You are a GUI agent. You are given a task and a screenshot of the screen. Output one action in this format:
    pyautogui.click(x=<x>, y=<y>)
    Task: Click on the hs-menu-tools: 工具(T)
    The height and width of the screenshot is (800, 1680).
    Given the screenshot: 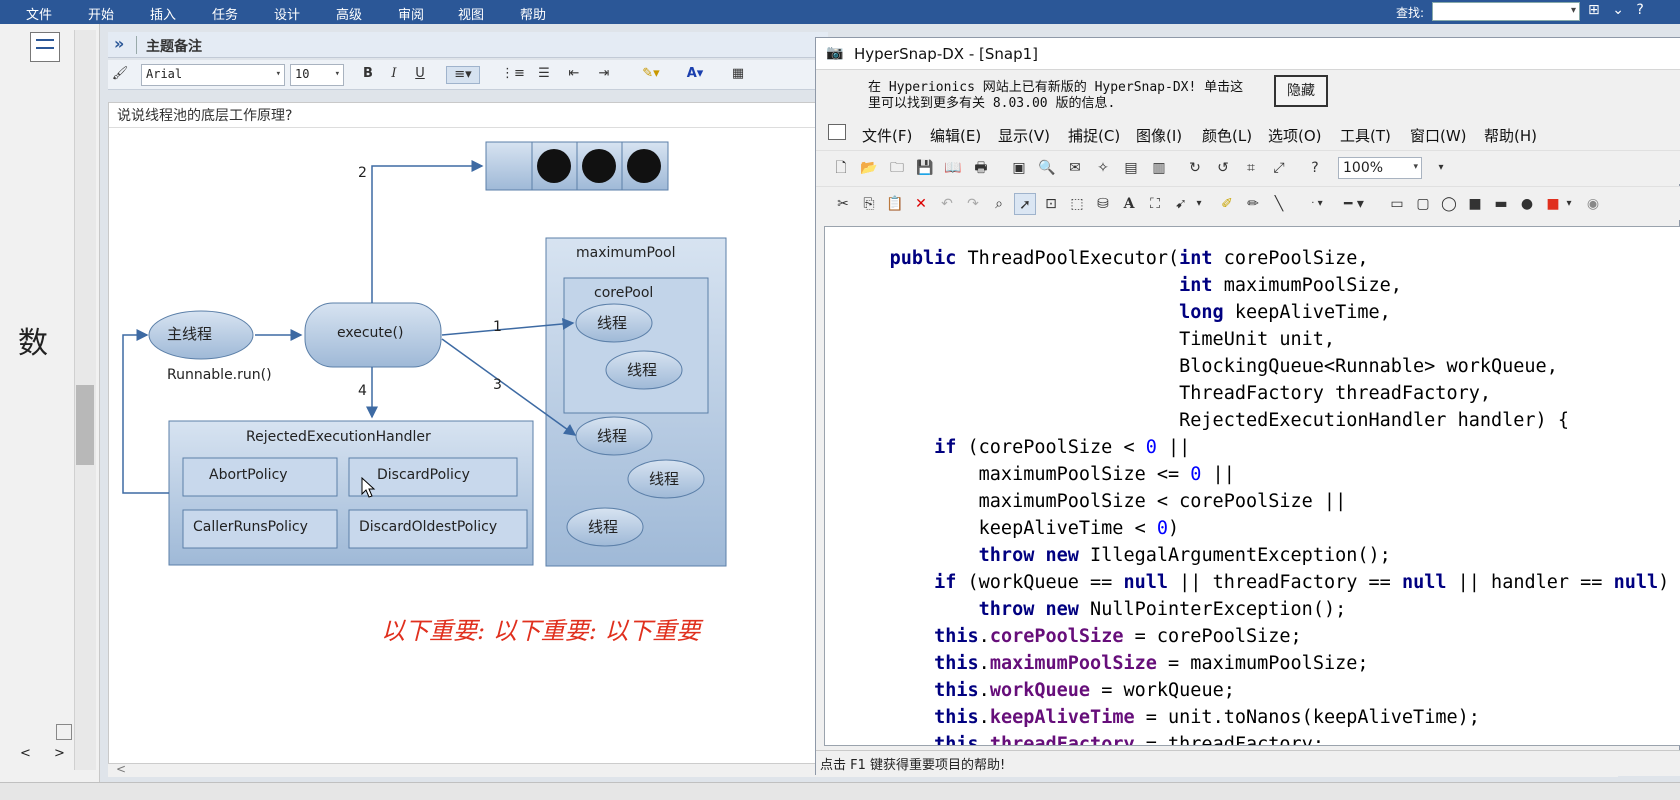 What is the action you would take?
    pyautogui.click(x=1365, y=135)
    